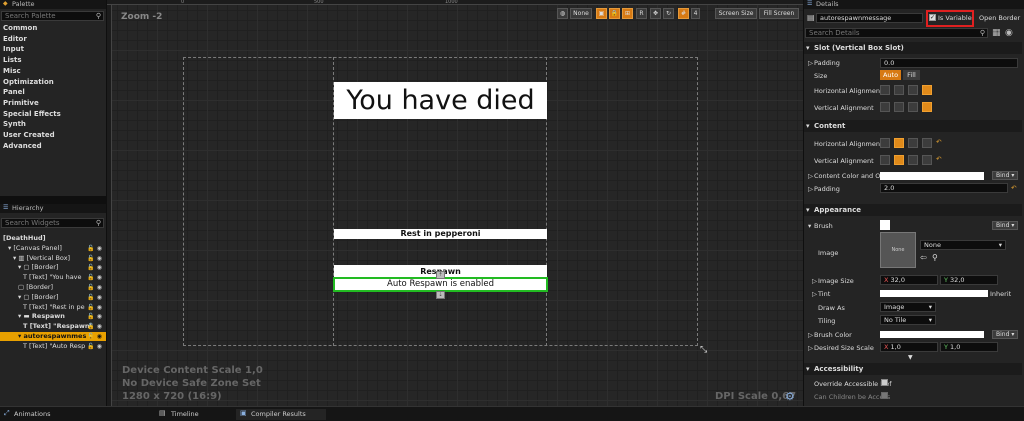 The image size is (1024, 421). I want to click on size-fill-button: Fill, so click(911, 75).